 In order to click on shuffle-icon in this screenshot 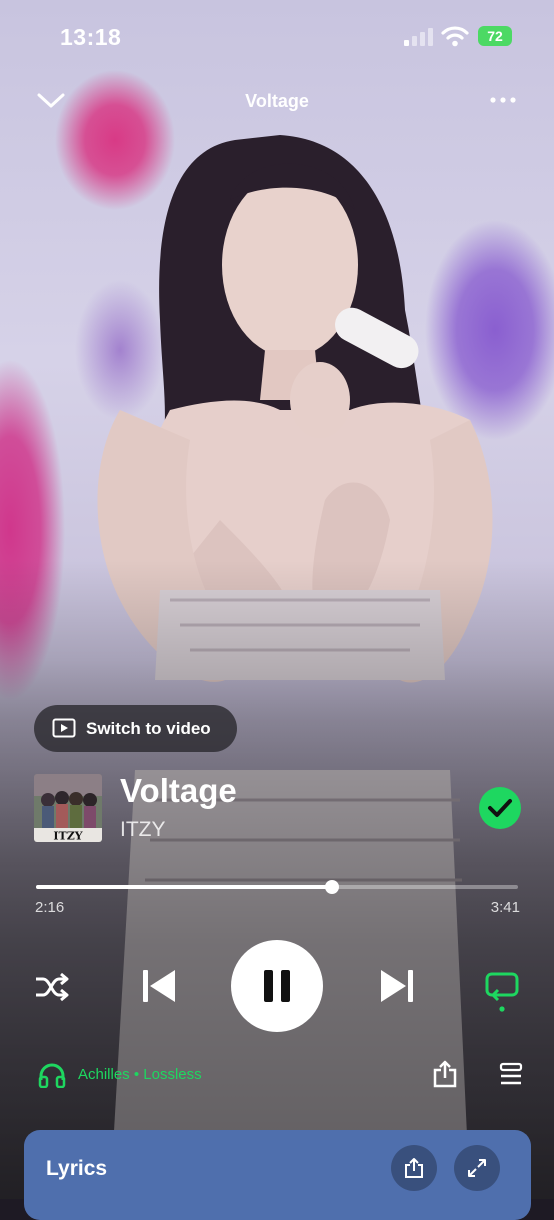, I will do `click(52, 987)`.